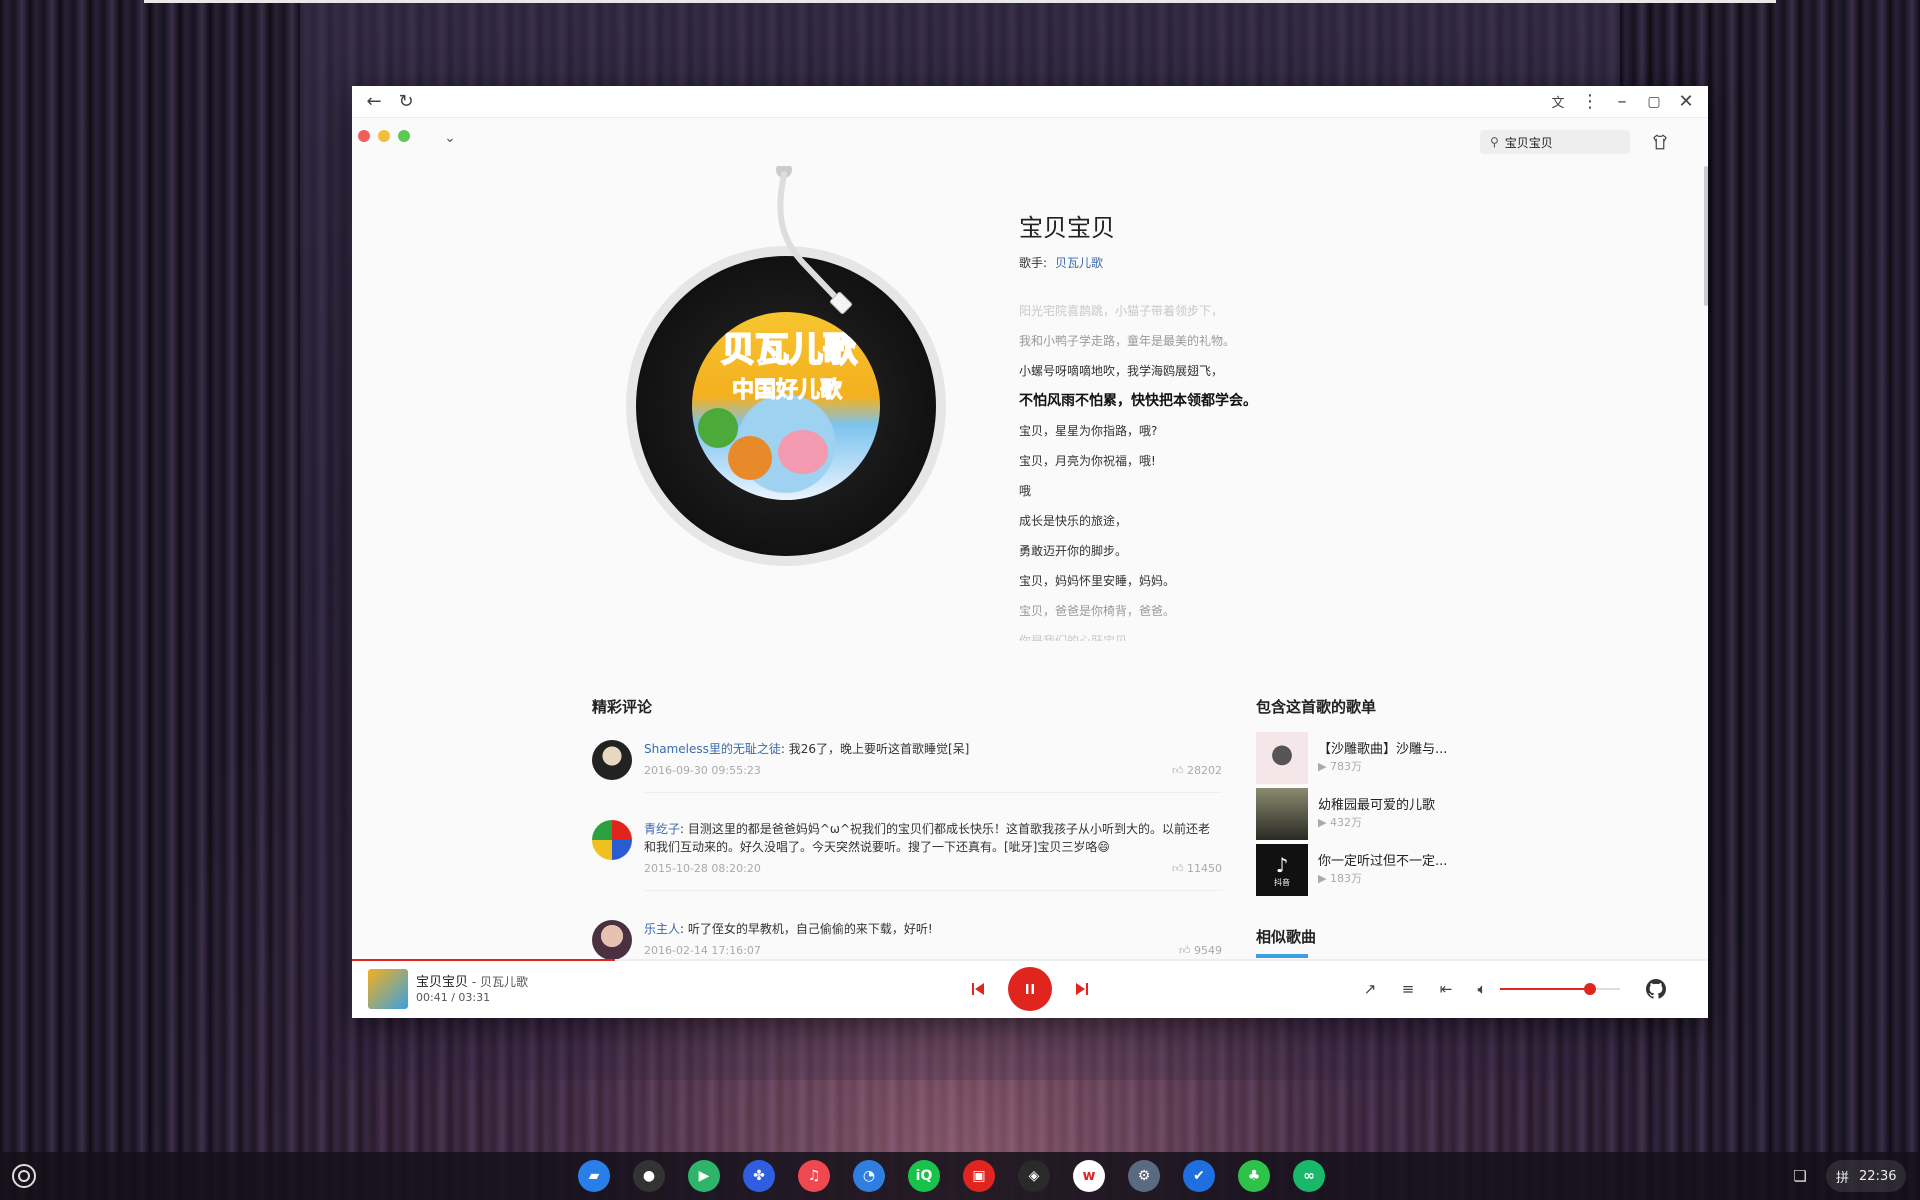 This screenshot has width=1920, height=1200. What do you see at coordinates (1034, 1176) in the screenshot?
I see `photo-editor-icon: ◈` at bounding box center [1034, 1176].